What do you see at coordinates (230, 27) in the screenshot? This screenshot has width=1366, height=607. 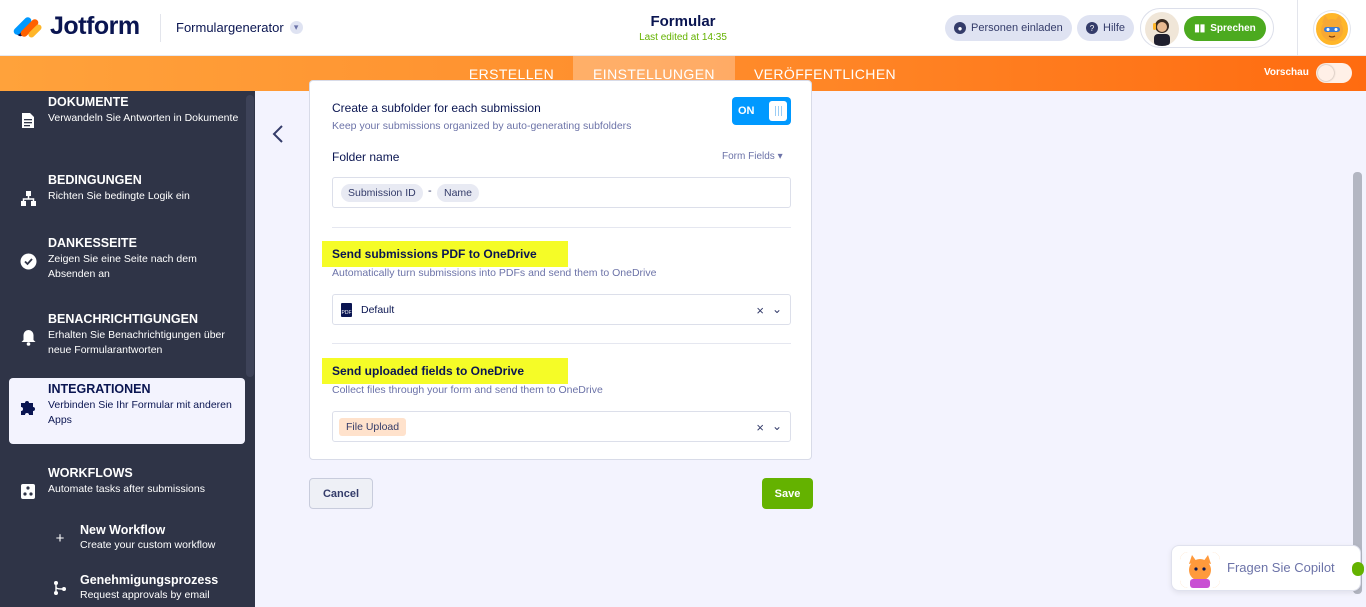 I see `form-generator-label: Formulargenerator` at bounding box center [230, 27].